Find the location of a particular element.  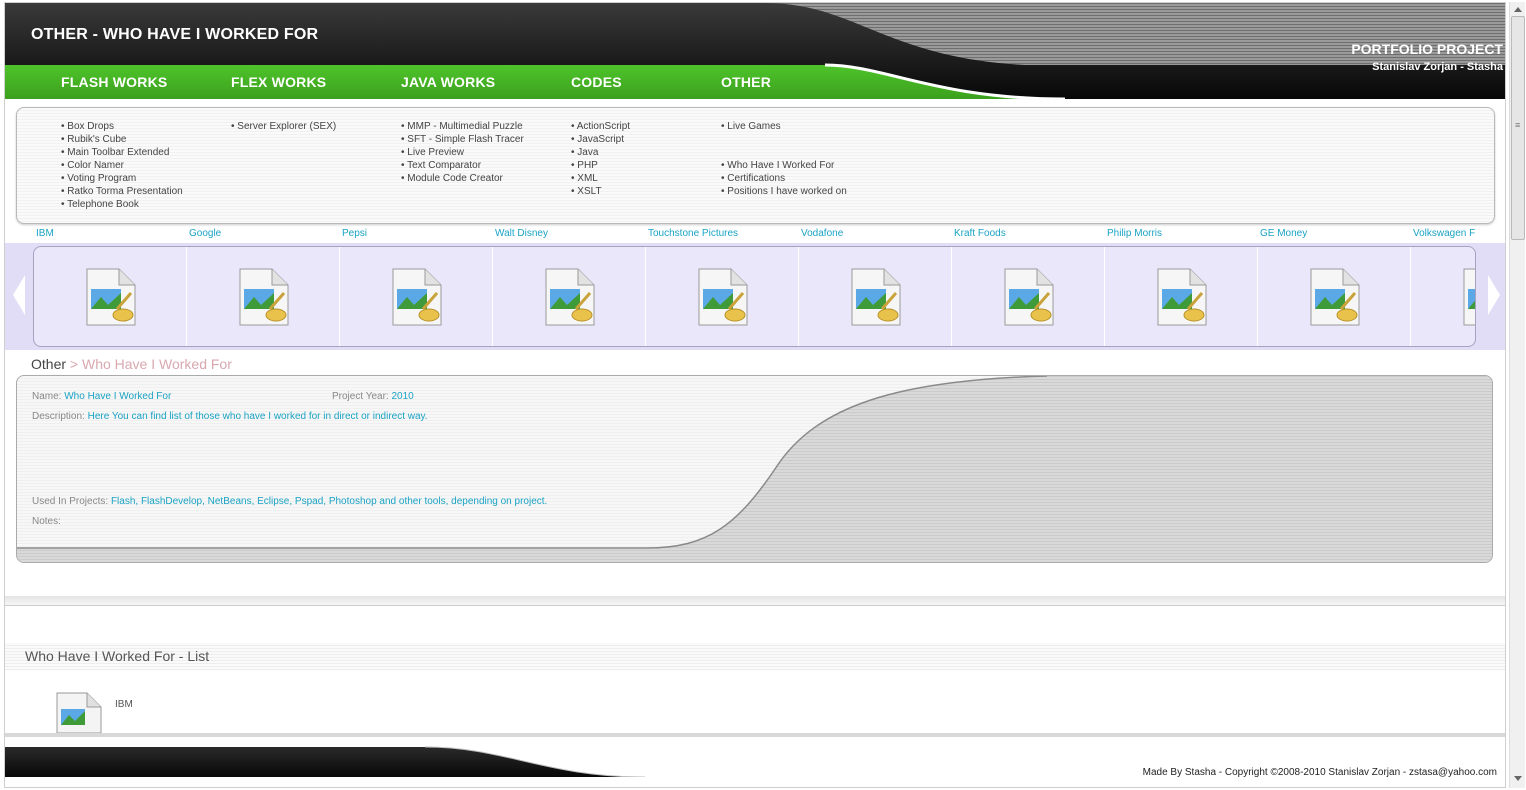

carousel-track is located at coordinates (754, 296).